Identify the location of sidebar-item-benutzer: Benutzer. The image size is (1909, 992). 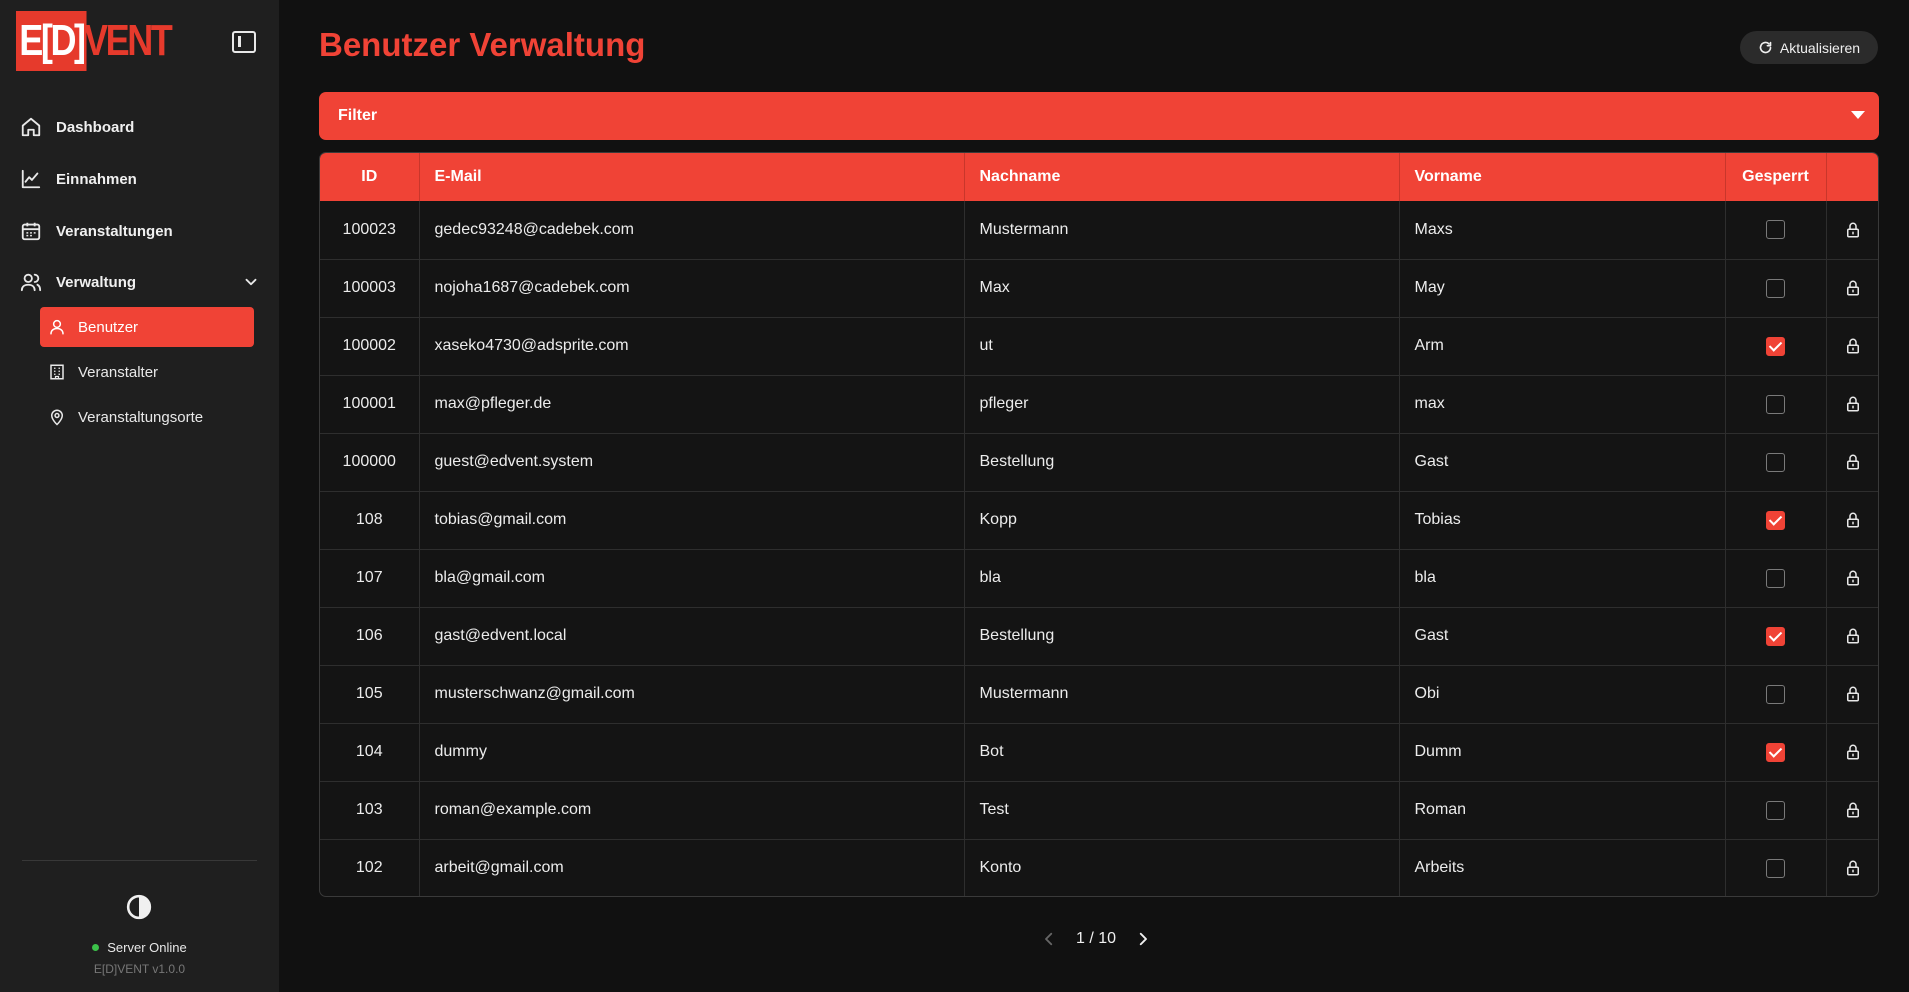
(147, 327).